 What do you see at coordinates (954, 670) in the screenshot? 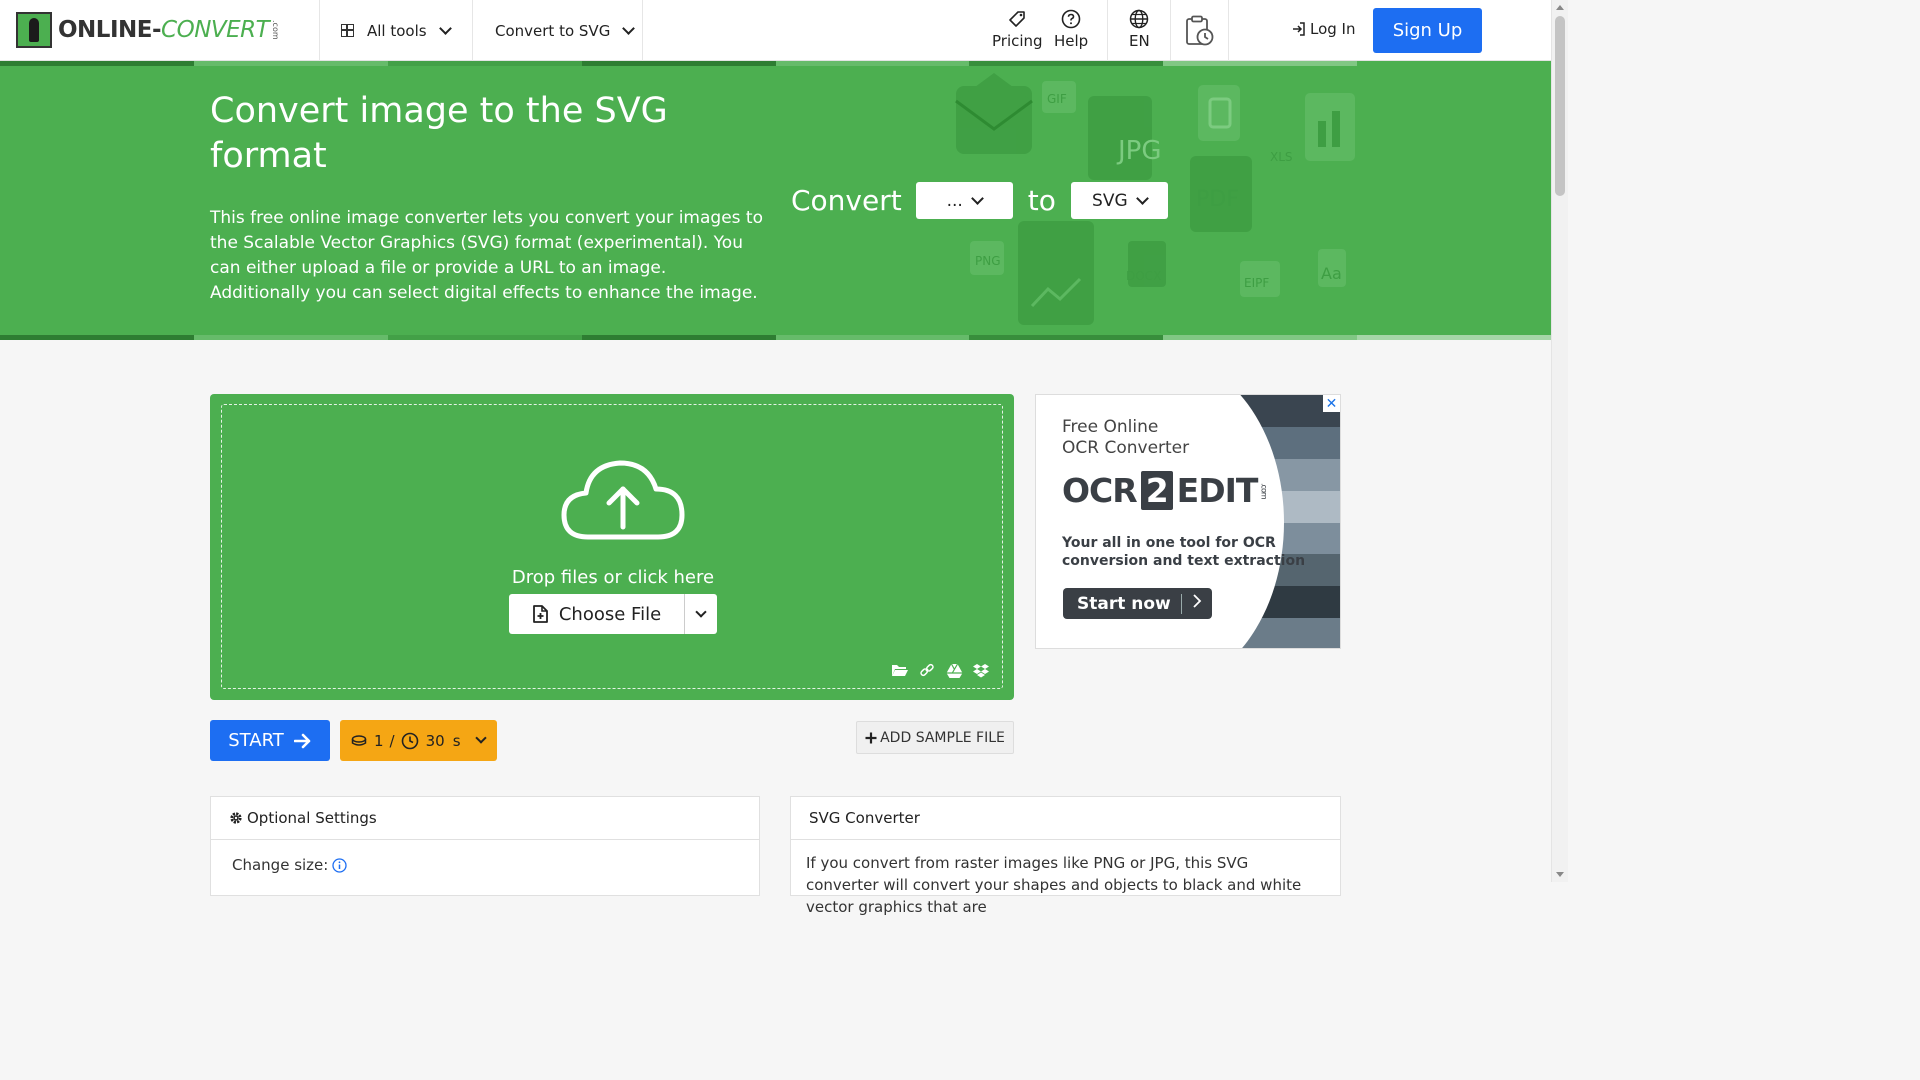
I see `google-drive-icon` at bounding box center [954, 670].